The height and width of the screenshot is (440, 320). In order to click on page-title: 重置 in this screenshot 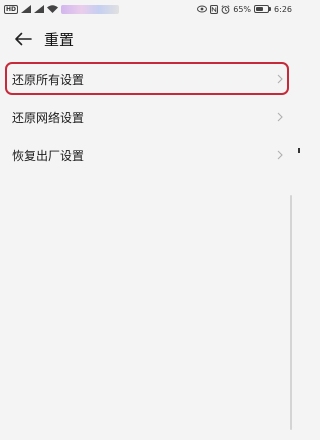, I will do `click(59, 39)`.